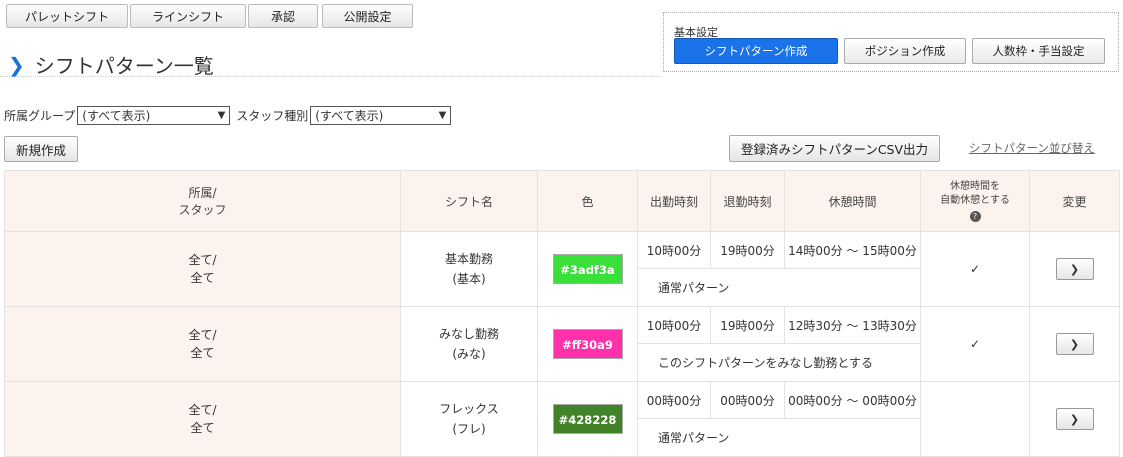  I want to click on row-shift-name: フレックス (フレ), so click(469, 419).